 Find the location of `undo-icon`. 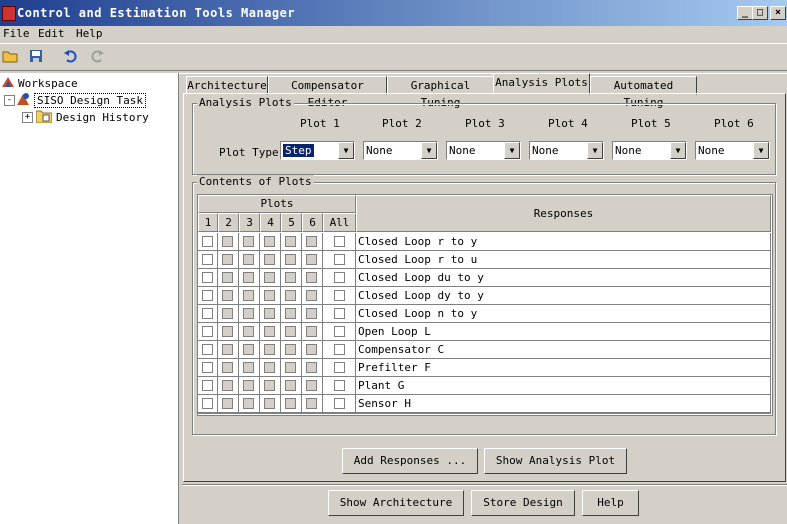

undo-icon is located at coordinates (70, 56).